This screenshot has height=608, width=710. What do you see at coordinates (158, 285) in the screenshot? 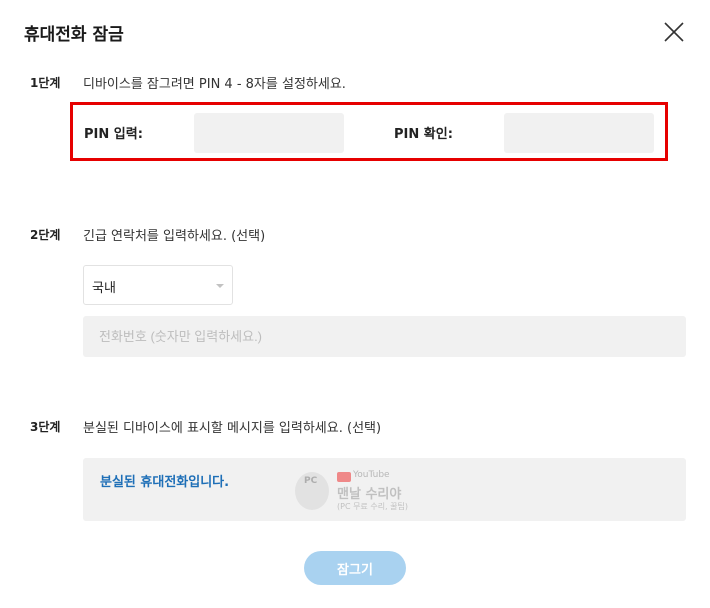
I see `country-select: 국내` at bounding box center [158, 285].